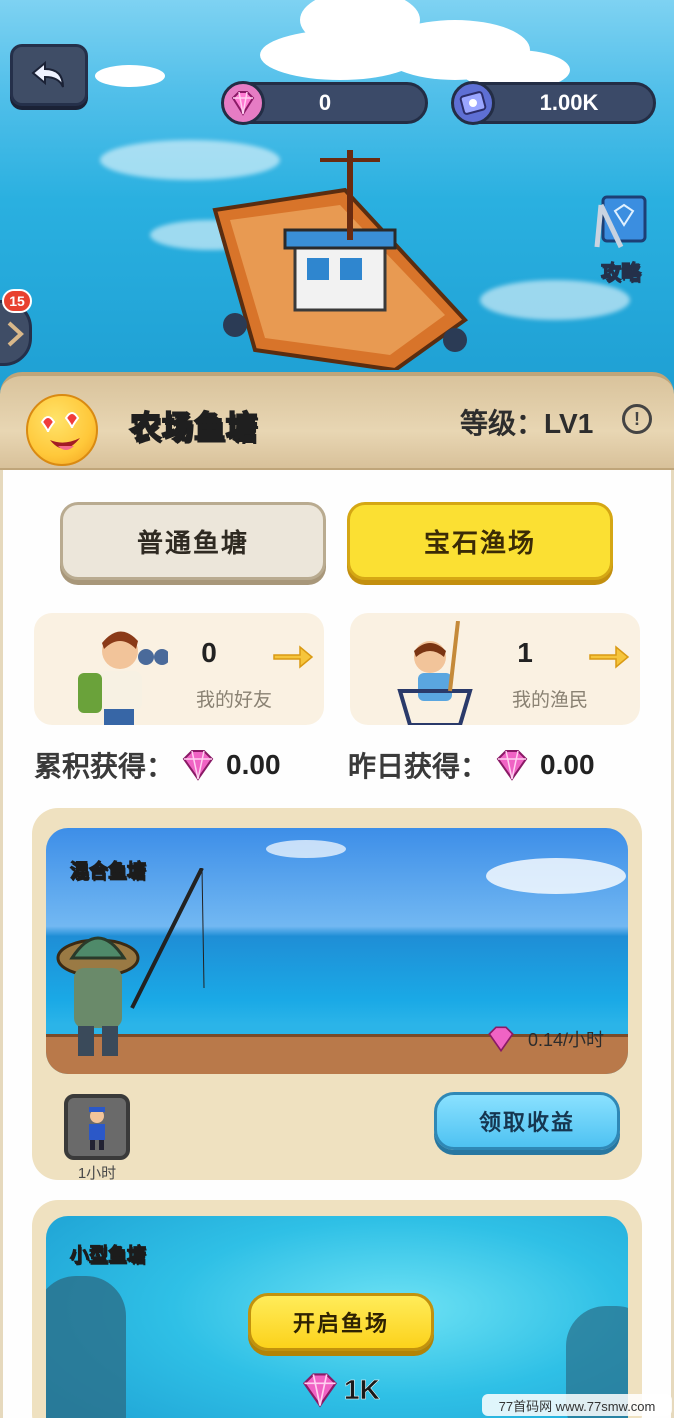 The width and height of the screenshot is (674, 1418). I want to click on header-banner: 农场鱼塘 等级：LV1 !, so click(337, 422).